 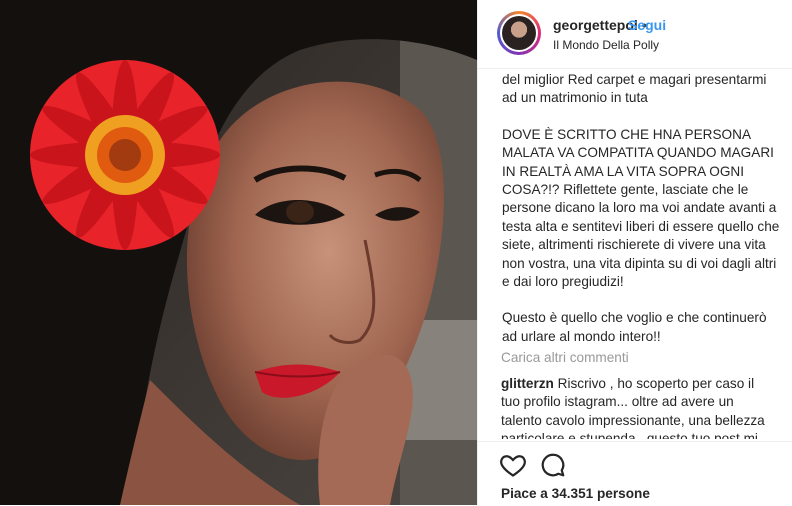 What do you see at coordinates (565, 357) in the screenshot?
I see `load-more-comments-link: Carica altri commenti` at bounding box center [565, 357].